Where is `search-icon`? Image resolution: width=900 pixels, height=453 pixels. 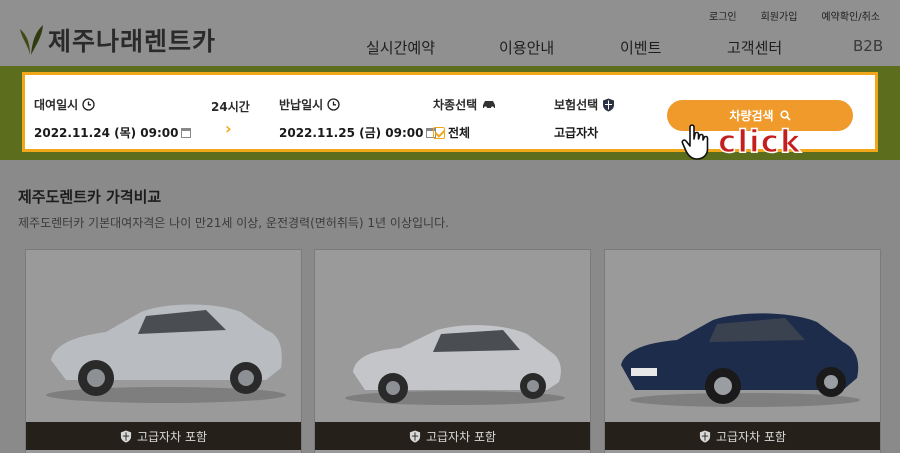 search-icon is located at coordinates (785, 115).